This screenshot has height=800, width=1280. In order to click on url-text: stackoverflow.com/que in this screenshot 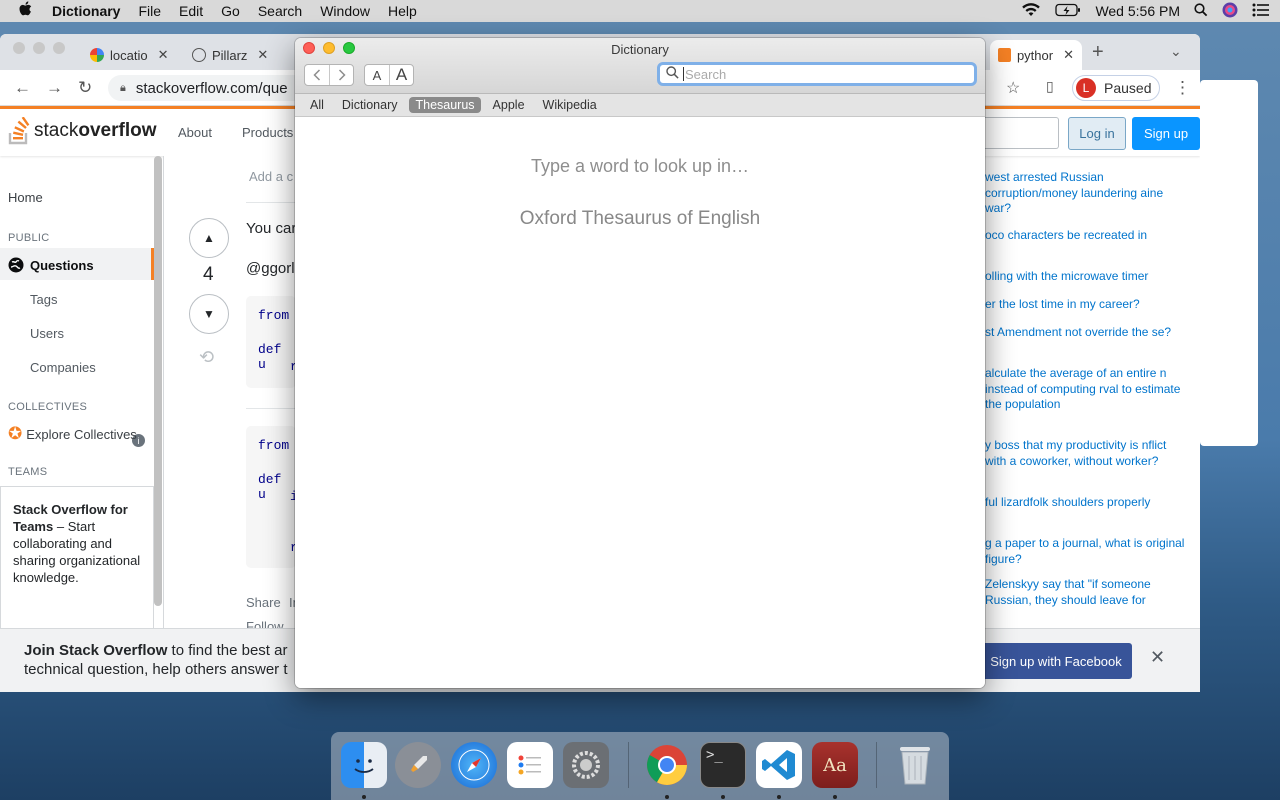, I will do `click(211, 88)`.